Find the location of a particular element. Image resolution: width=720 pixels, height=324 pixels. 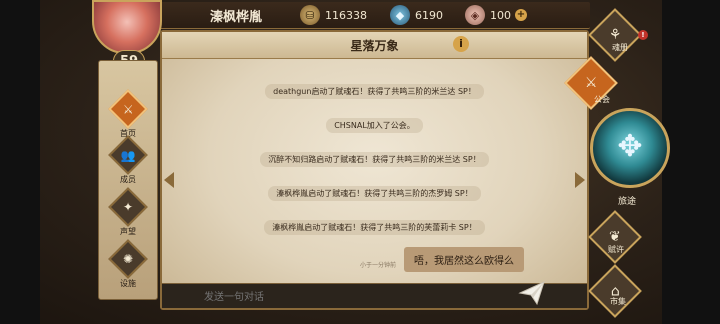

notification-badge: ! is located at coordinates (643, 35).